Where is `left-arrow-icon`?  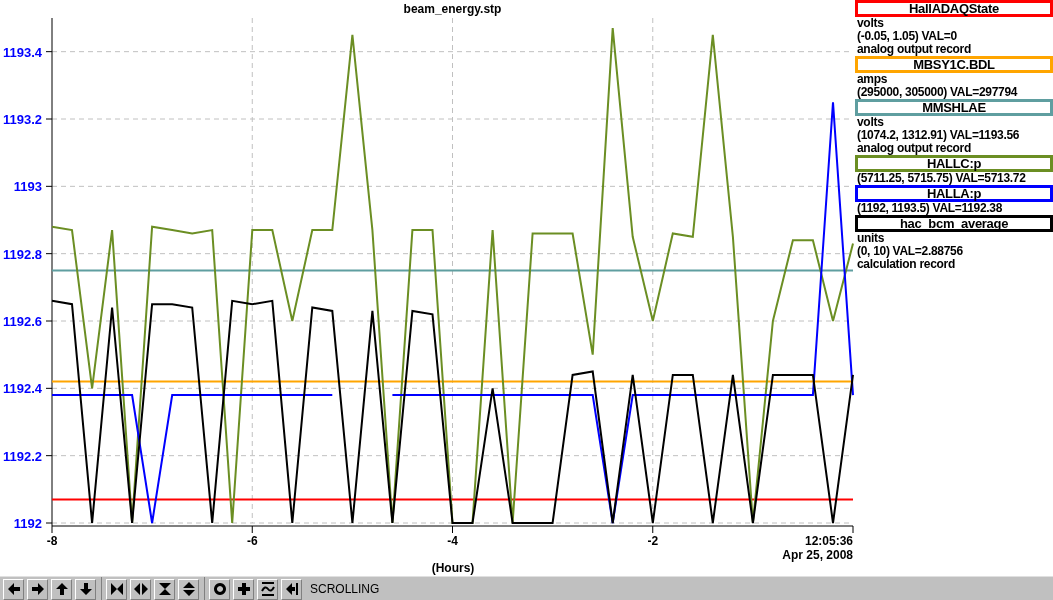 left-arrow-icon is located at coordinates (13, 589).